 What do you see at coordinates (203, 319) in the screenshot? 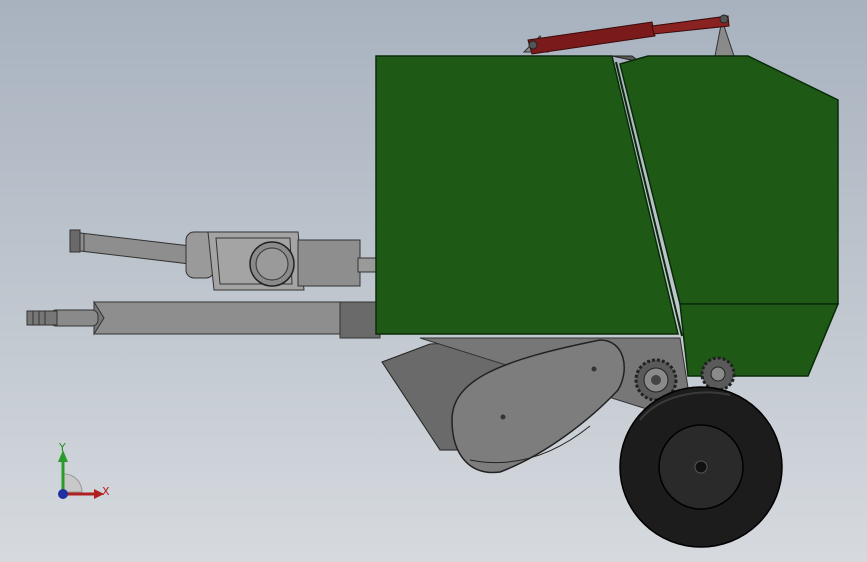
I see `drawbar` at bounding box center [203, 319].